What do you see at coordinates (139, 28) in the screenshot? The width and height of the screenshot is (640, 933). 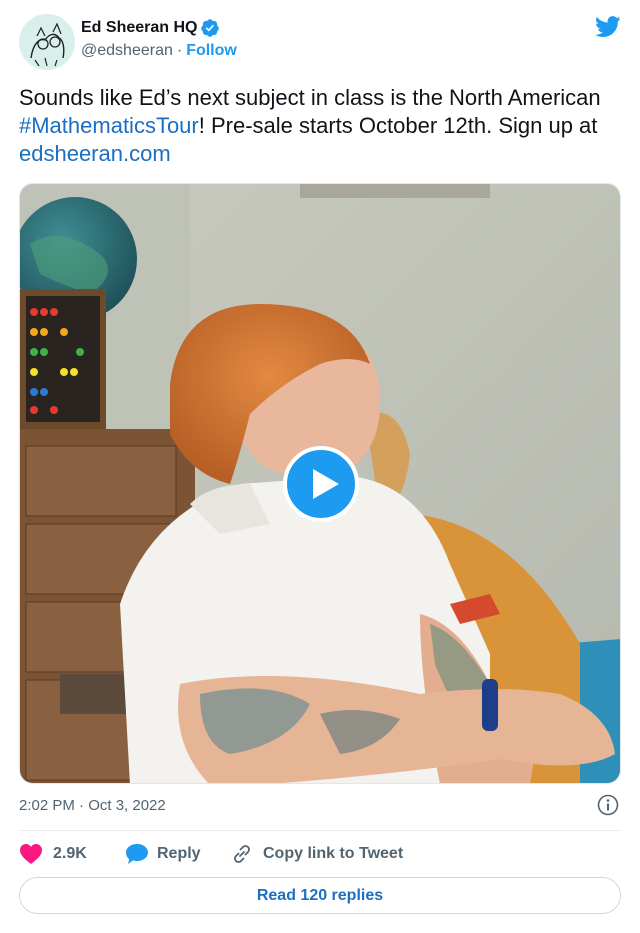 I see `display-name: Ed Sheeran HQ` at bounding box center [139, 28].